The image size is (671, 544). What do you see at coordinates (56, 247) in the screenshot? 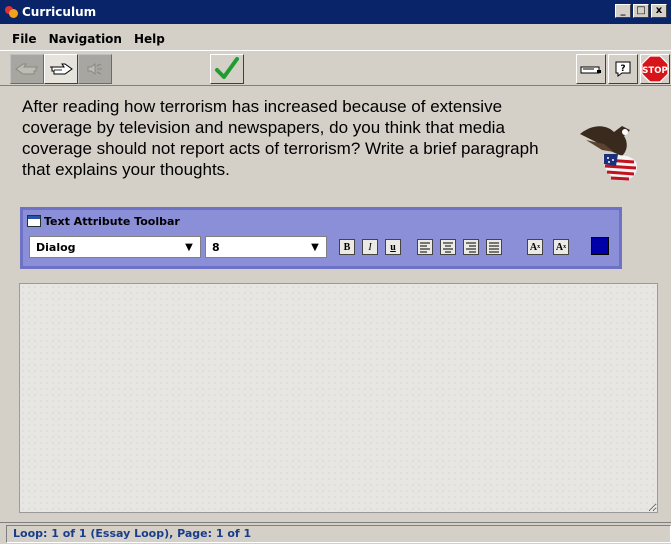
I see `font-family-value: Dialog` at bounding box center [56, 247].